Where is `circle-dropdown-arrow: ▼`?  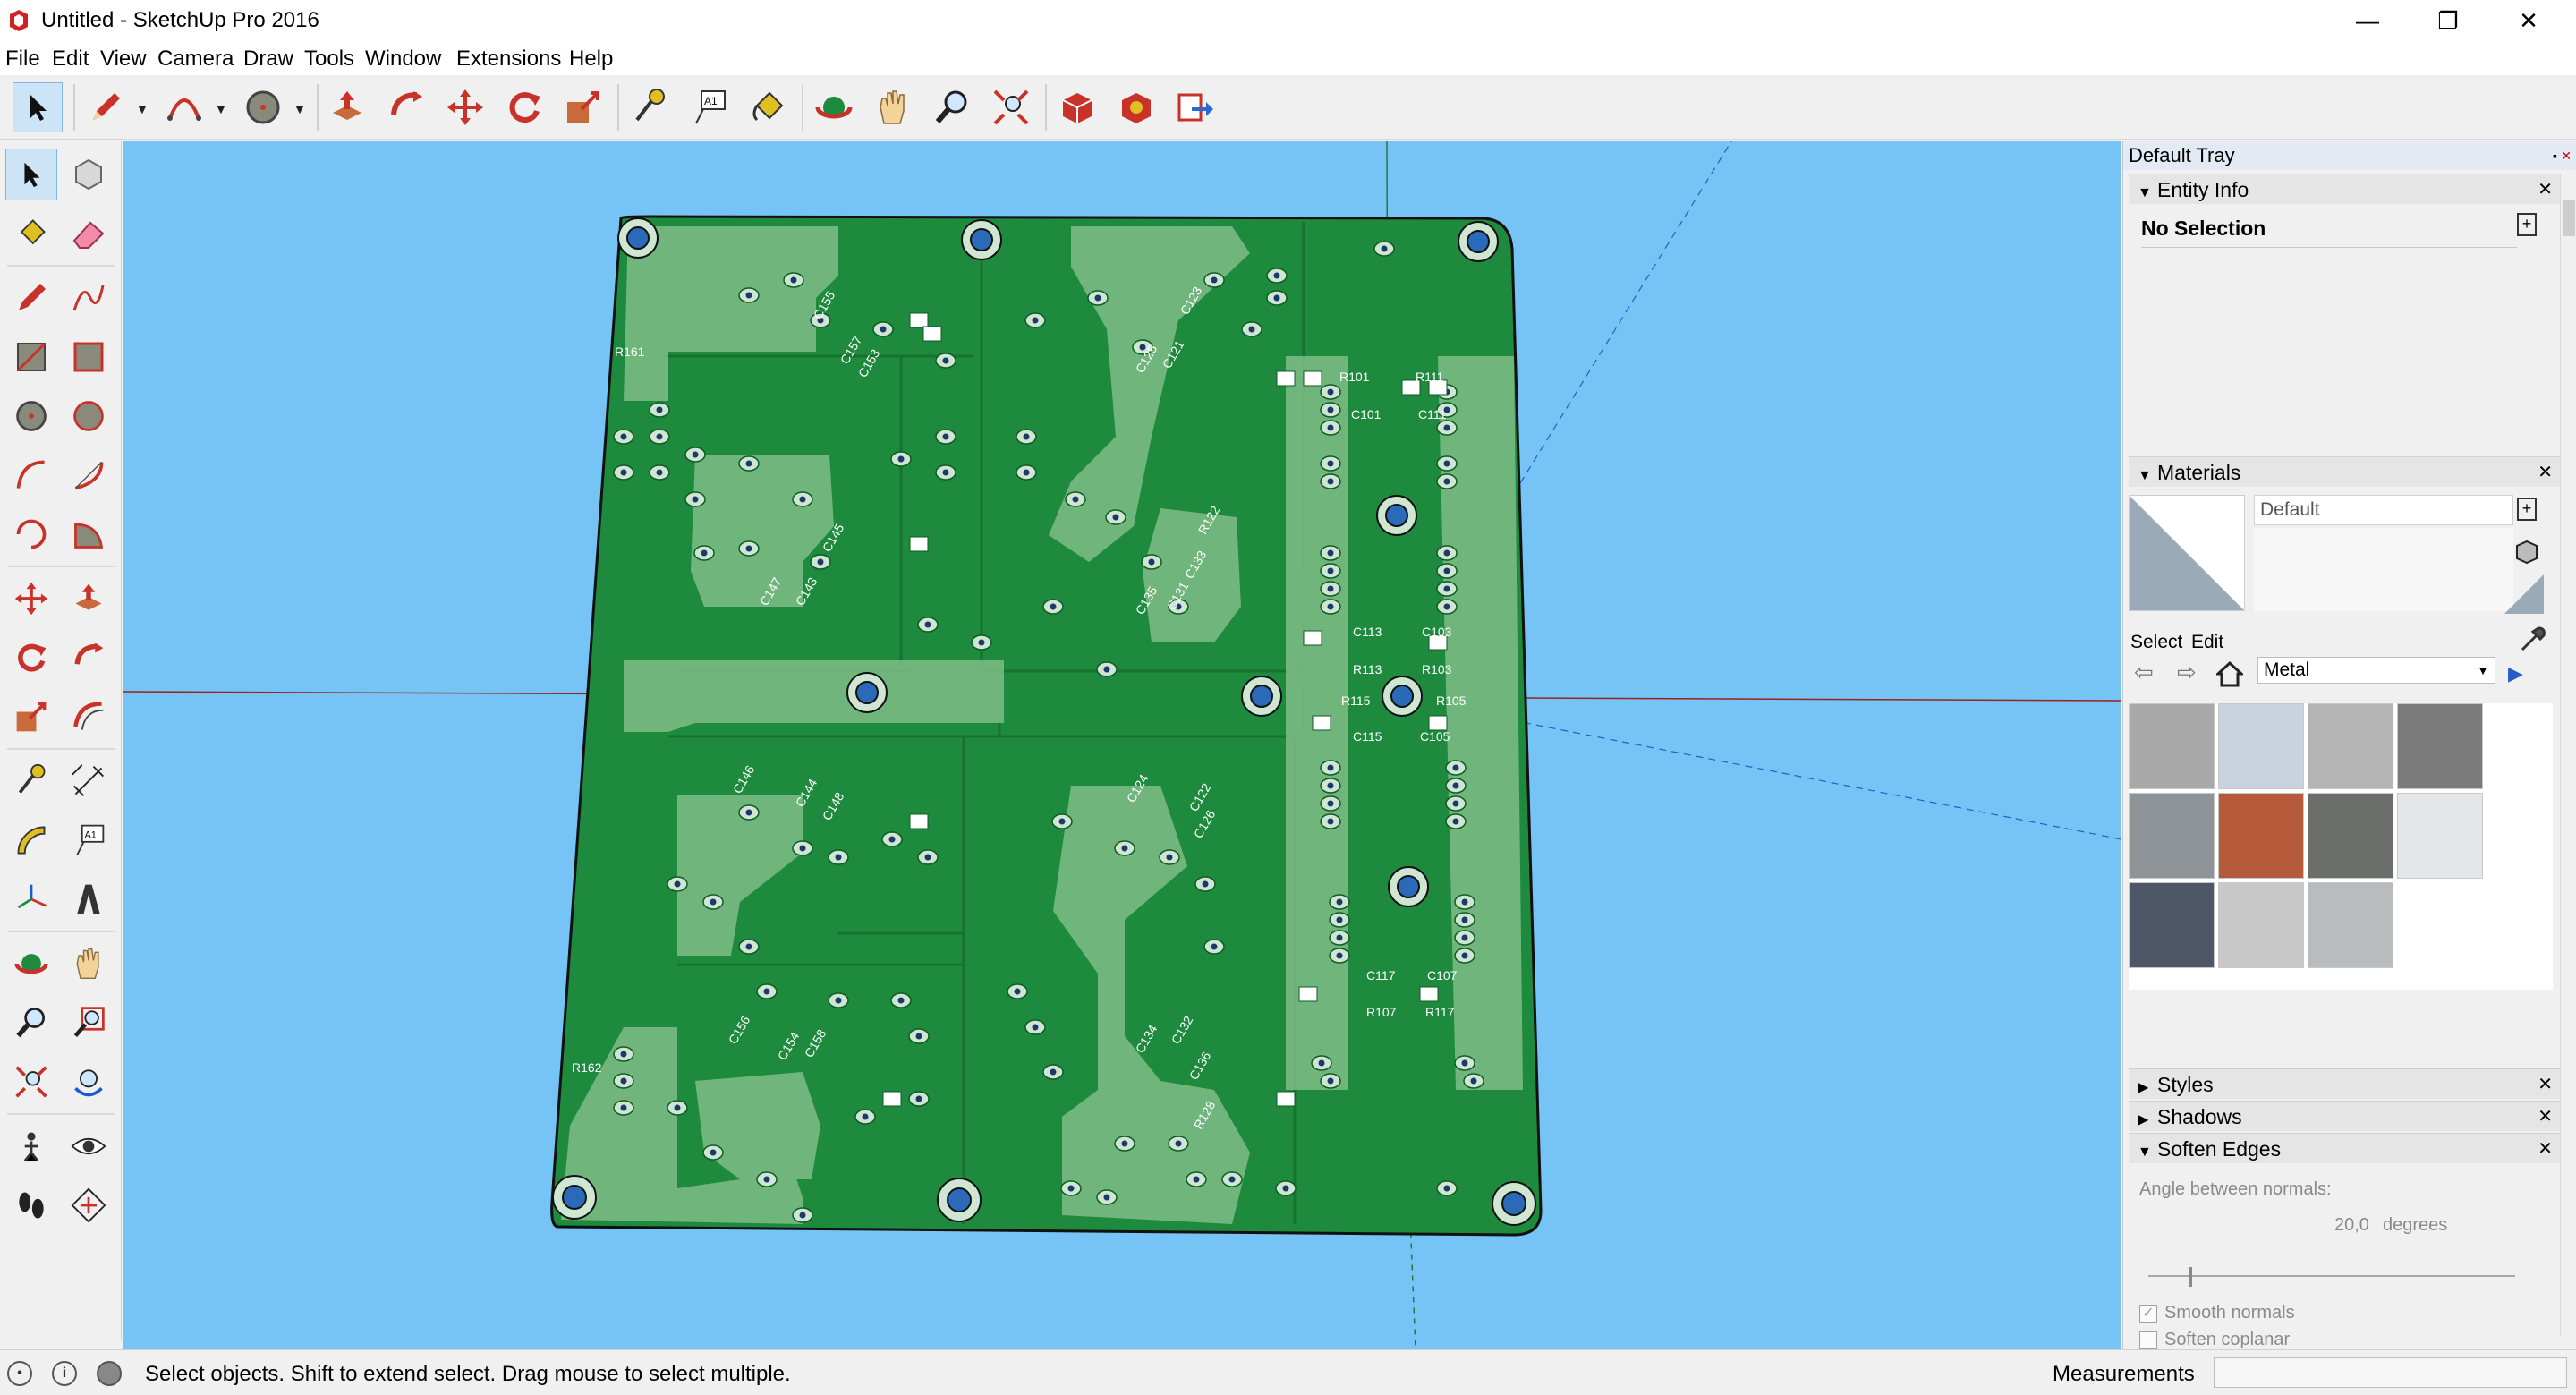
circle-dropdown-arrow: ▼ is located at coordinates (299, 109).